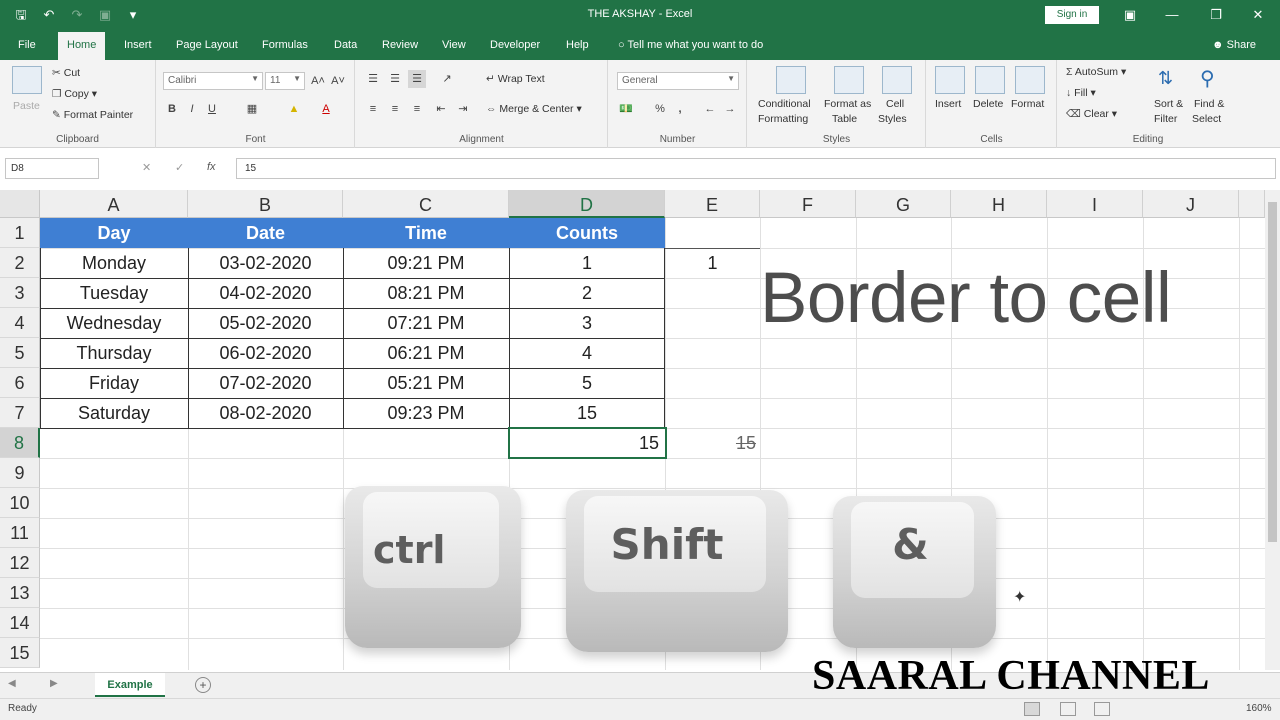  Describe the element at coordinates (54, 683) in the screenshot. I see `sheet-next-icon: ▶` at that location.